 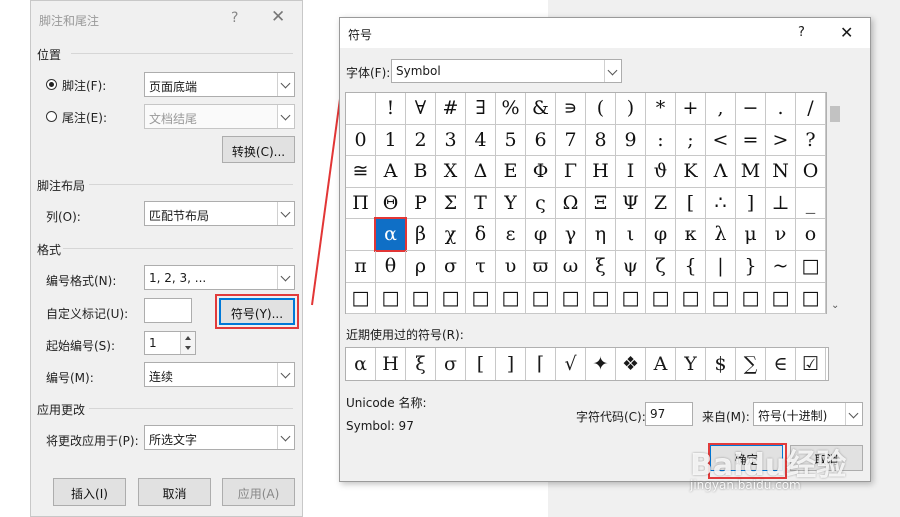 I want to click on symbol-cell: %, so click(x=511, y=109).